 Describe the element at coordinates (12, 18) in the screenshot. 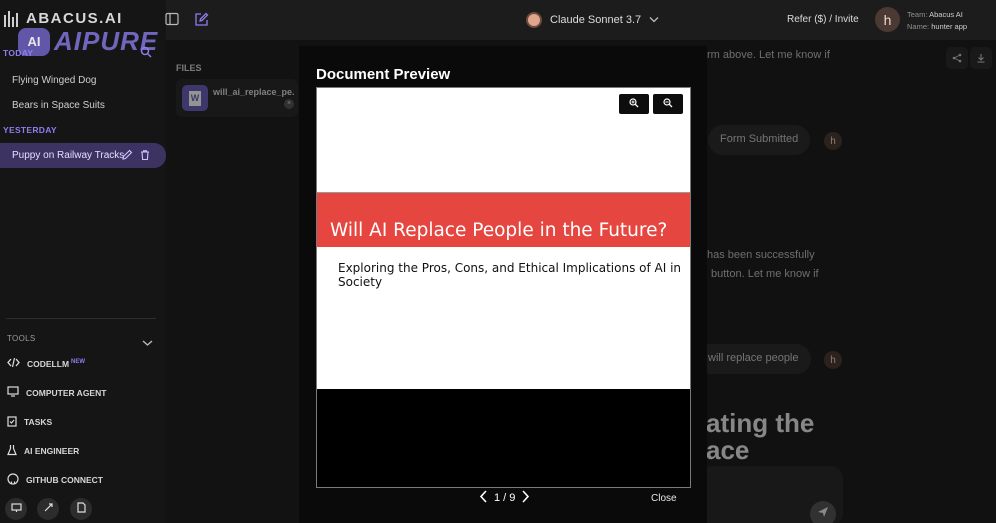

I see `abacus-logo-icon` at that location.